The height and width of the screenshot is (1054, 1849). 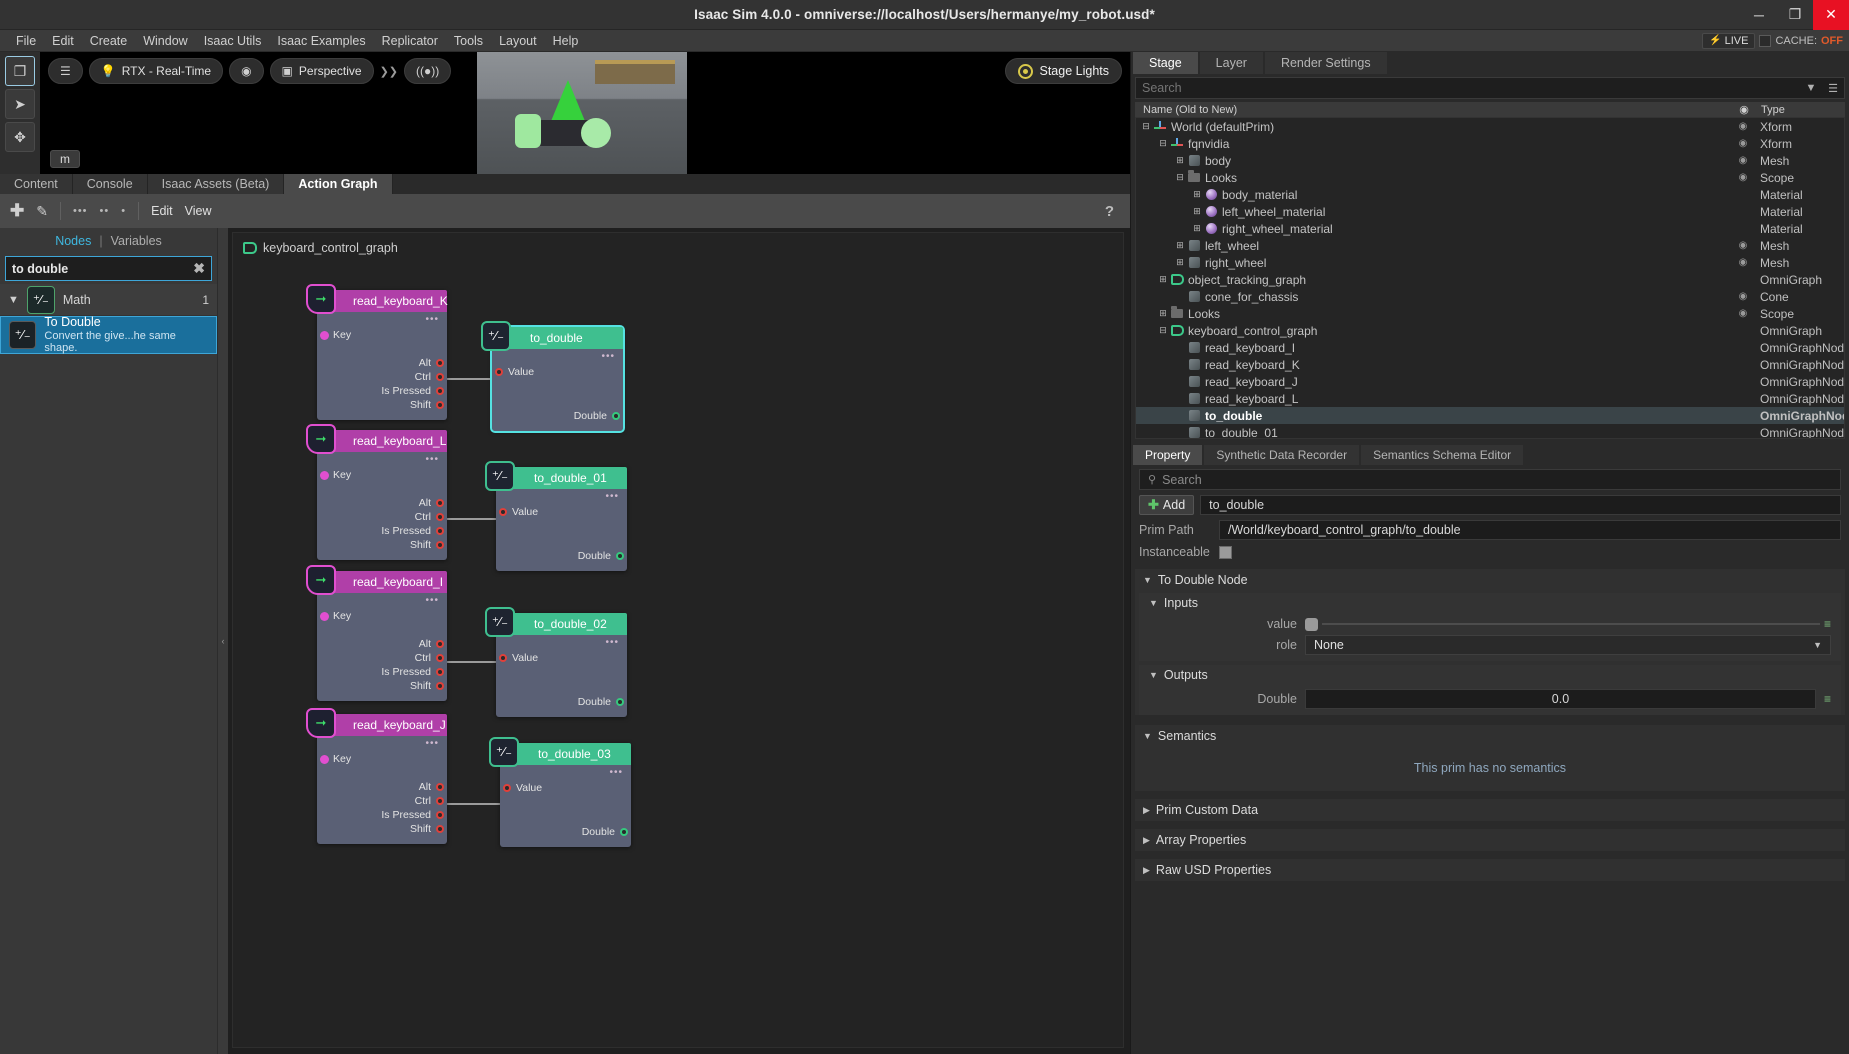 I want to click on tab-nodes: Nodes, so click(x=73, y=241).